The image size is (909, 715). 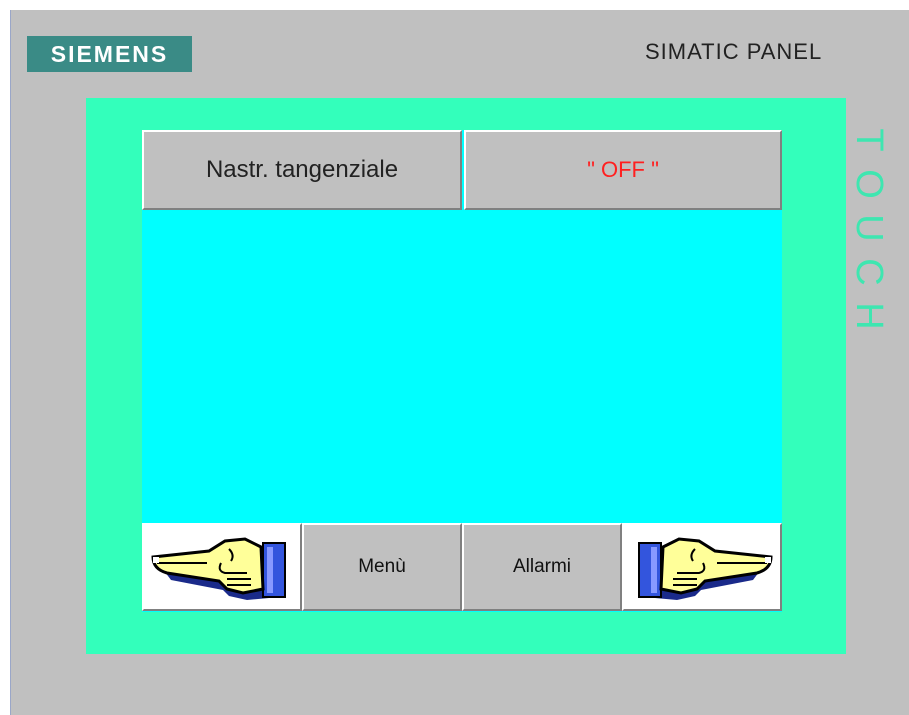 What do you see at coordinates (623, 170) in the screenshot?
I see `machine-status-field: " OFF "` at bounding box center [623, 170].